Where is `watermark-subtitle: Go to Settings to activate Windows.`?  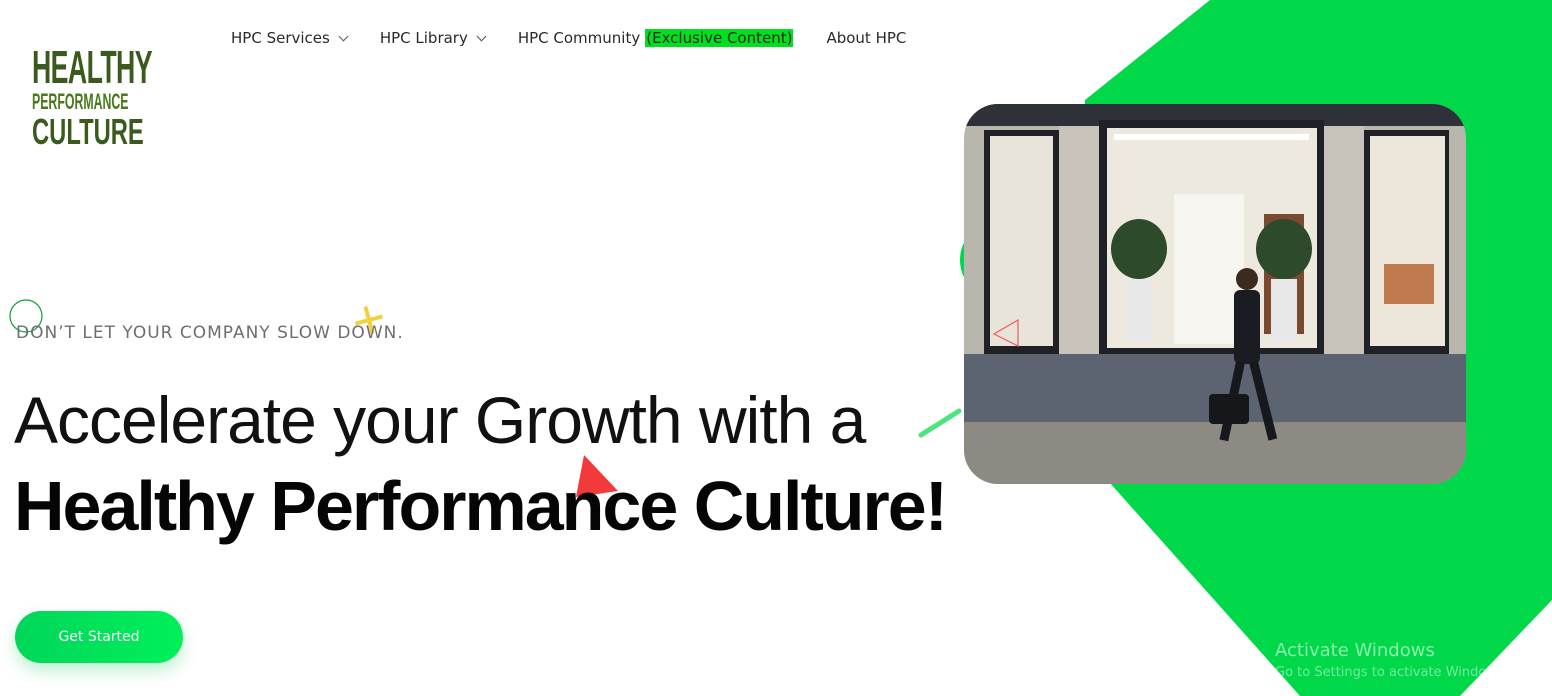 watermark-subtitle: Go to Settings to activate Windows. is located at coordinates (1391, 672).